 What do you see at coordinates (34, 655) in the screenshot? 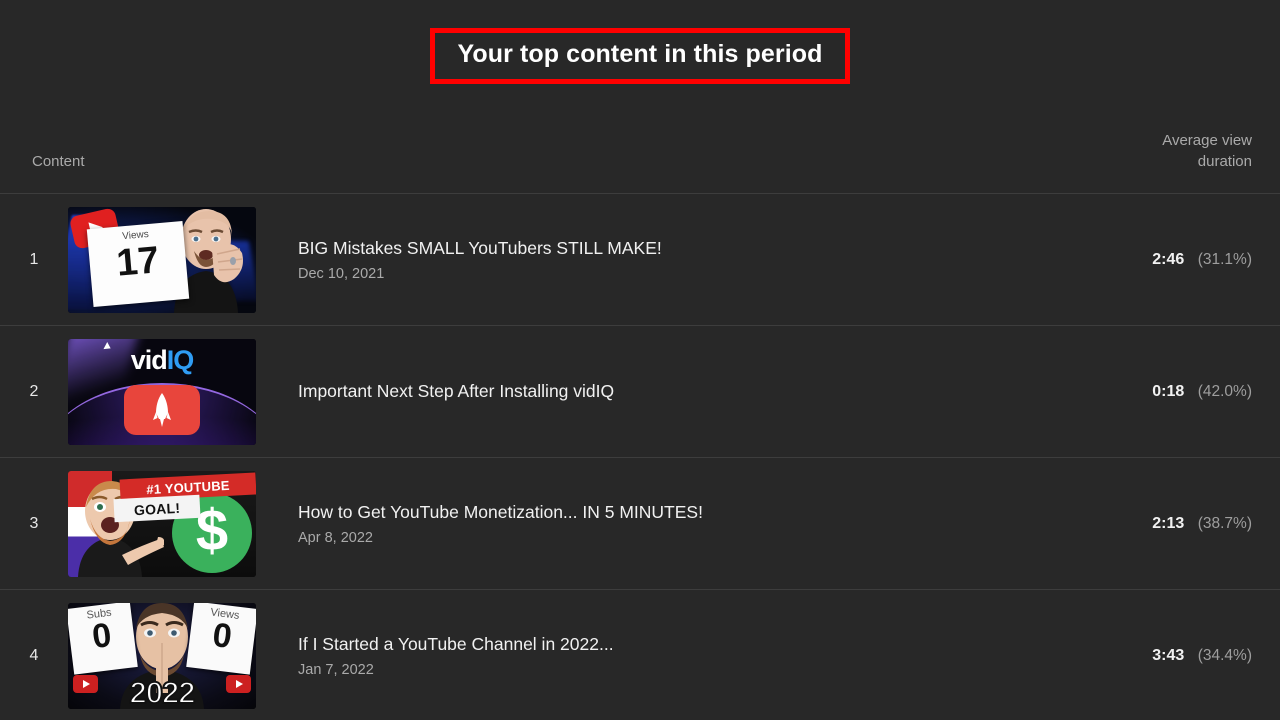
I see `row-rank: 4` at bounding box center [34, 655].